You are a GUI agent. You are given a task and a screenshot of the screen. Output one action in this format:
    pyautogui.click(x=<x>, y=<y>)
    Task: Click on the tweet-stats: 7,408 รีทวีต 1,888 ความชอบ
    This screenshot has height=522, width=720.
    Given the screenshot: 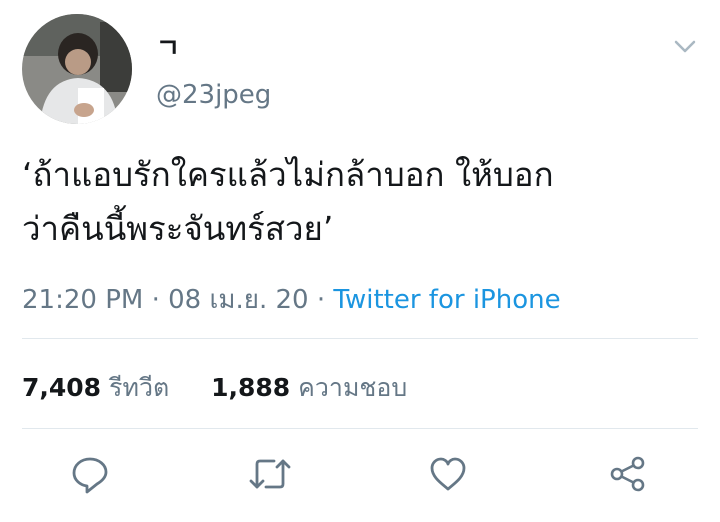 What is the action you would take?
    pyautogui.click(x=214, y=388)
    